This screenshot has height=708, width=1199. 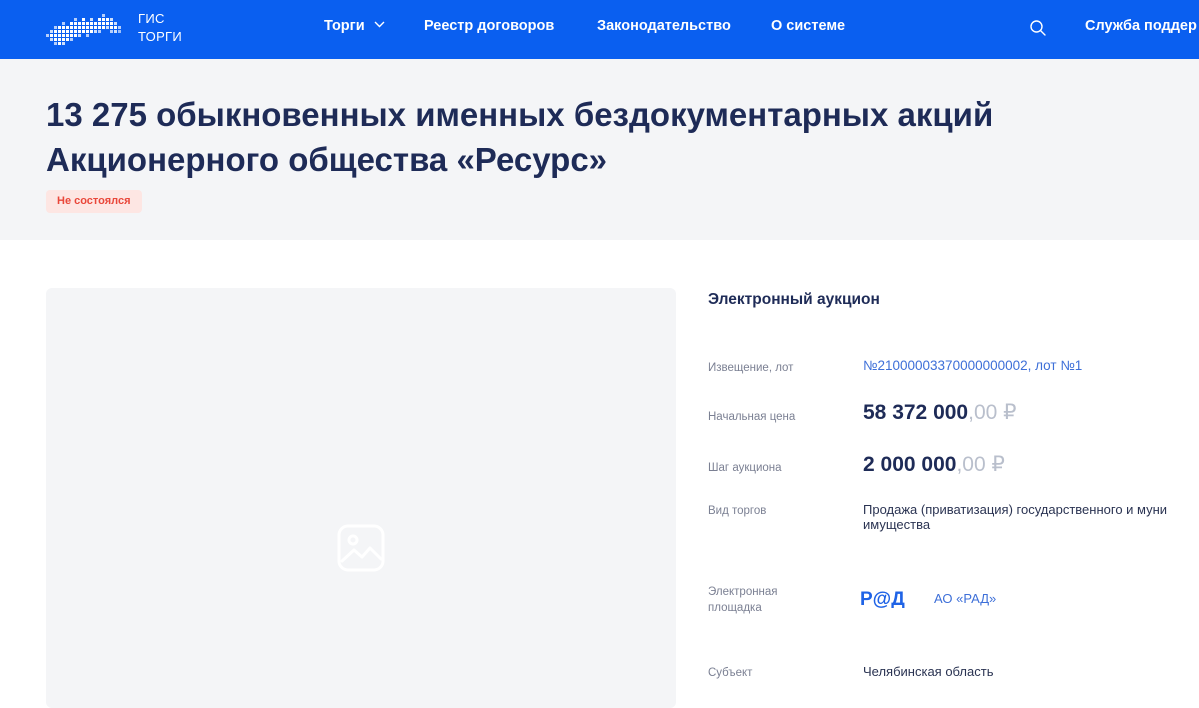 What do you see at coordinates (730, 673) in the screenshot?
I see `subject-label: Субъект` at bounding box center [730, 673].